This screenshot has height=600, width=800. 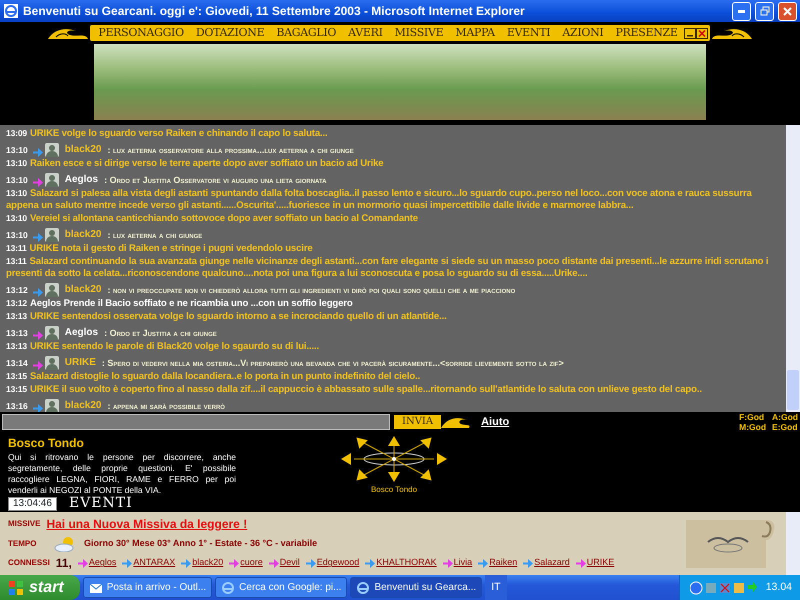 I want to click on stat-value: A:God, so click(x=785, y=417).